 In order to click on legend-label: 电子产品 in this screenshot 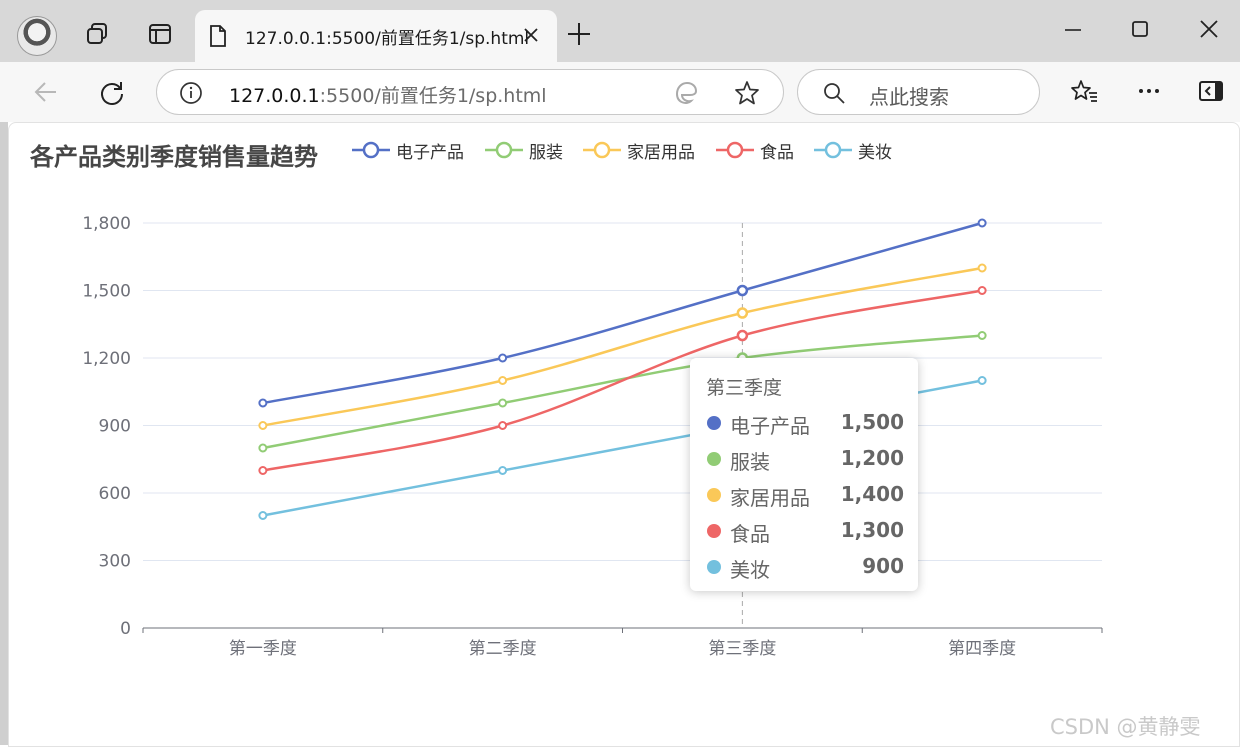, I will do `click(430, 152)`.